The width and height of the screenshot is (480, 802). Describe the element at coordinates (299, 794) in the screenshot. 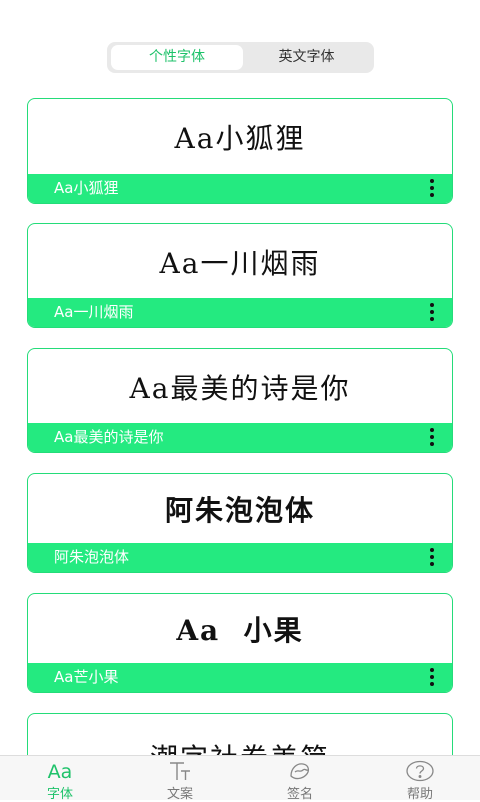

I see `tab-label: 签名` at that location.